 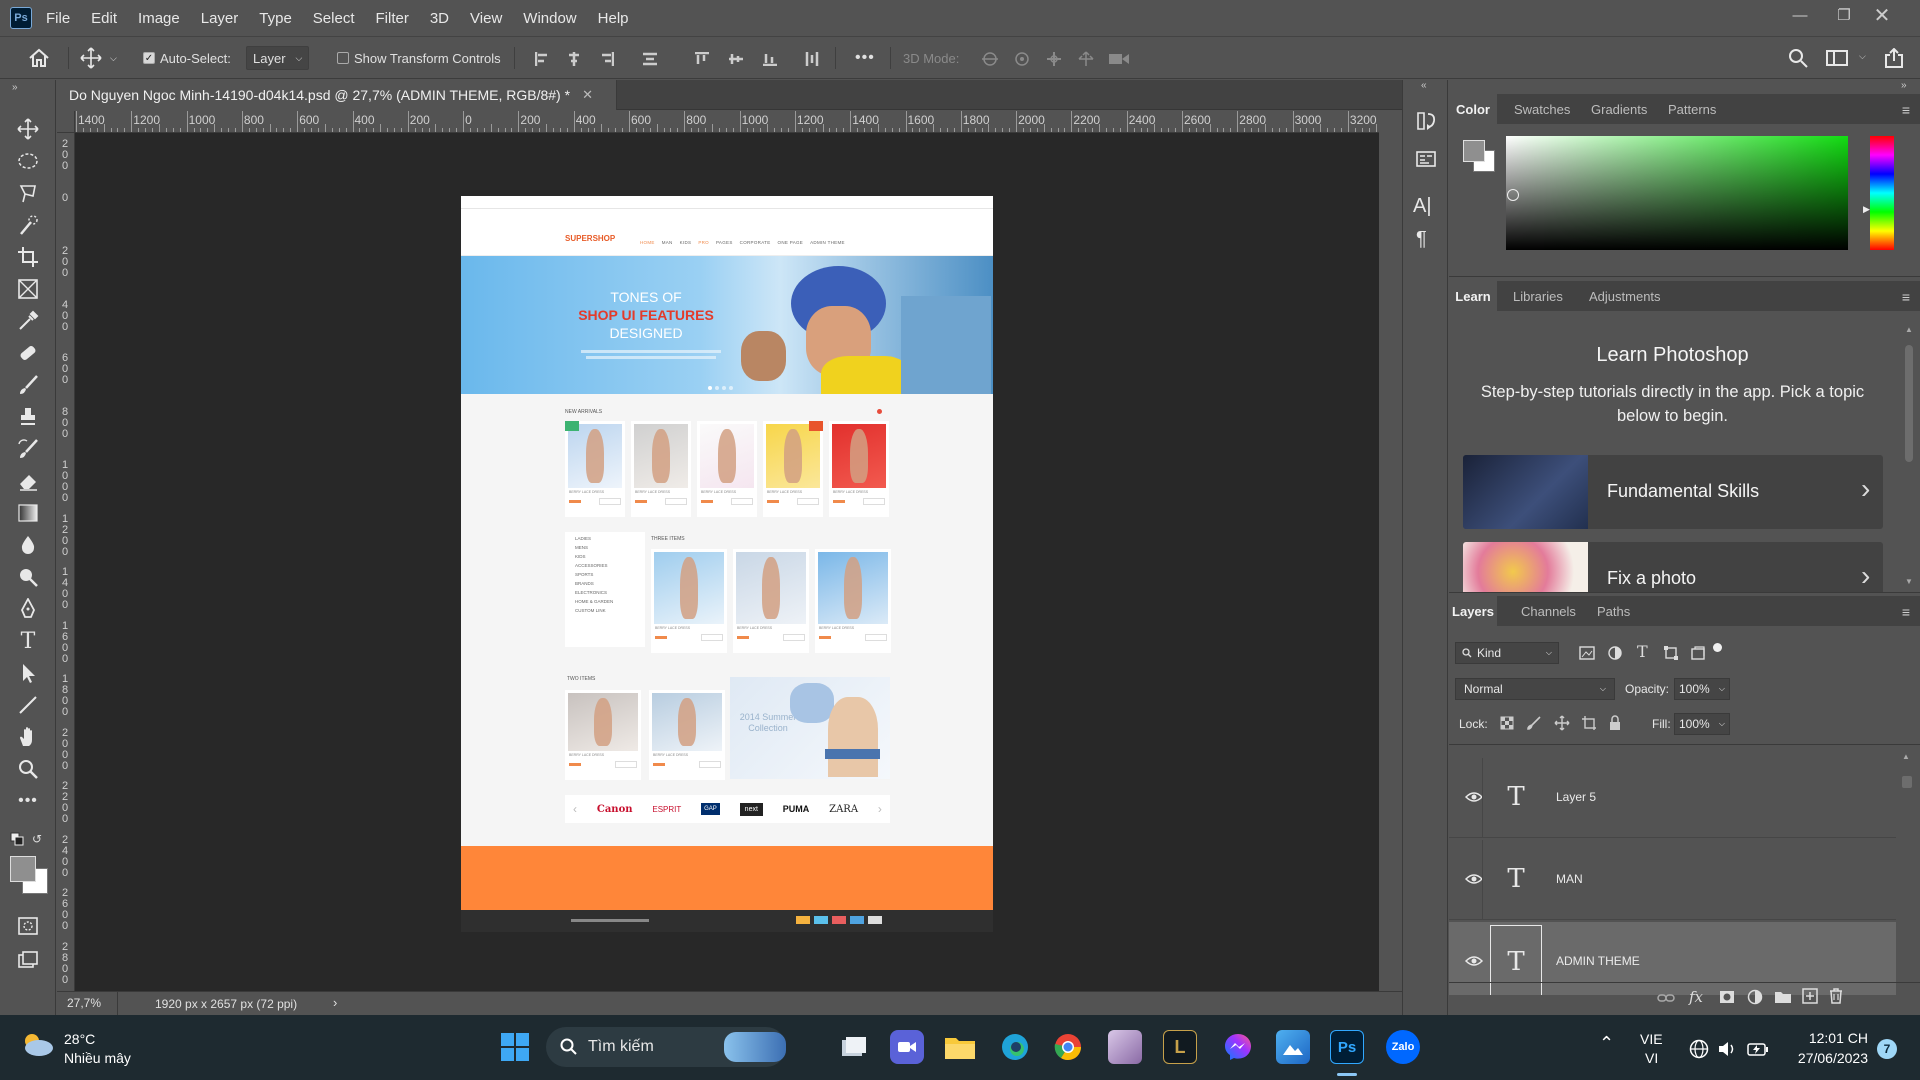 What do you see at coordinates (1473, 109) in the screenshot?
I see `tab-color: Color` at bounding box center [1473, 109].